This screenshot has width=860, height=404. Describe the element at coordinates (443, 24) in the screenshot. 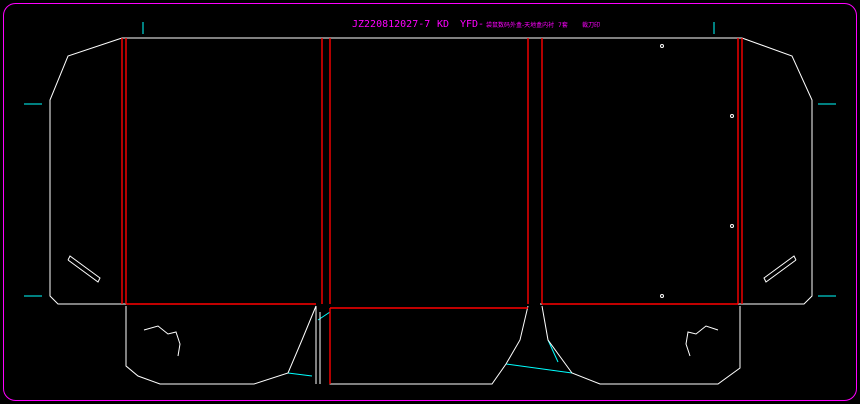

I see `title-kd: KD` at that location.